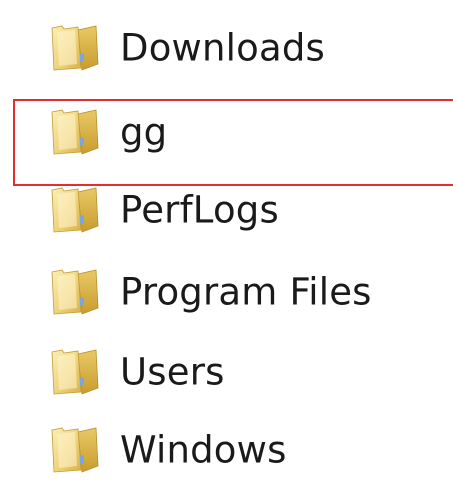  I want to click on folder-label: PerfLogs, so click(199, 210).